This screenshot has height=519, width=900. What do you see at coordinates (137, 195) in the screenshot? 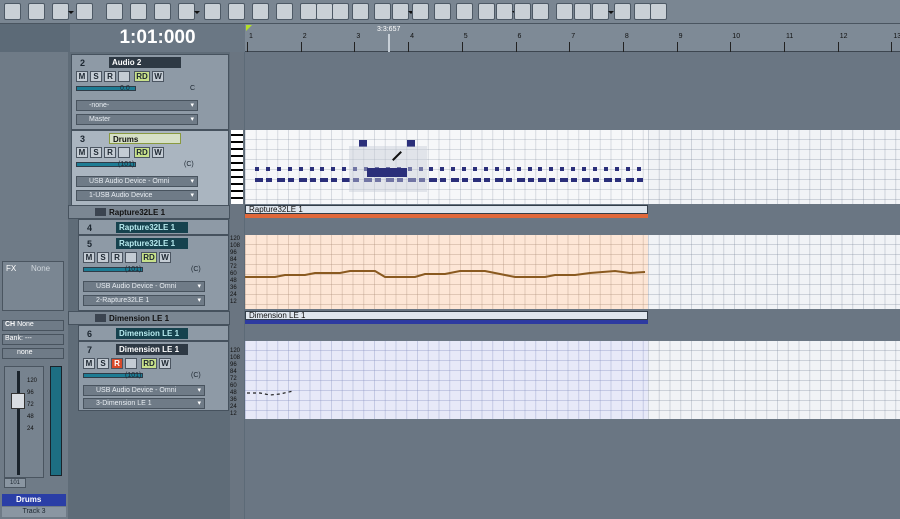
I see `output-select: 1-USB Audio Device` at bounding box center [137, 195].